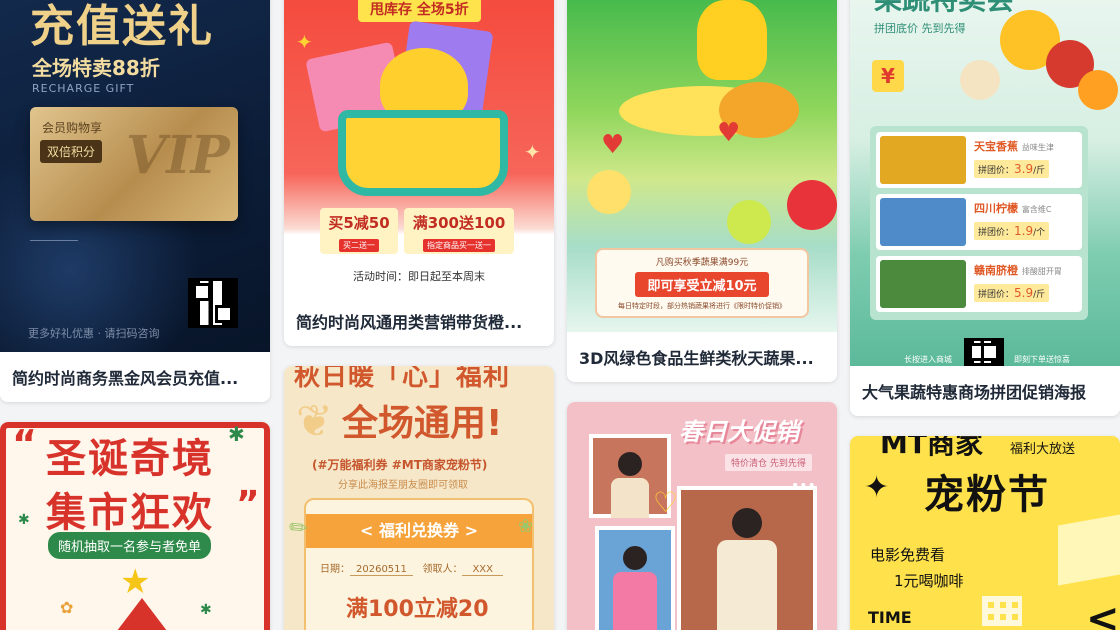 This screenshot has width=1120, height=630. I want to click on ticket-amount: 满100立减20, so click(417, 609).